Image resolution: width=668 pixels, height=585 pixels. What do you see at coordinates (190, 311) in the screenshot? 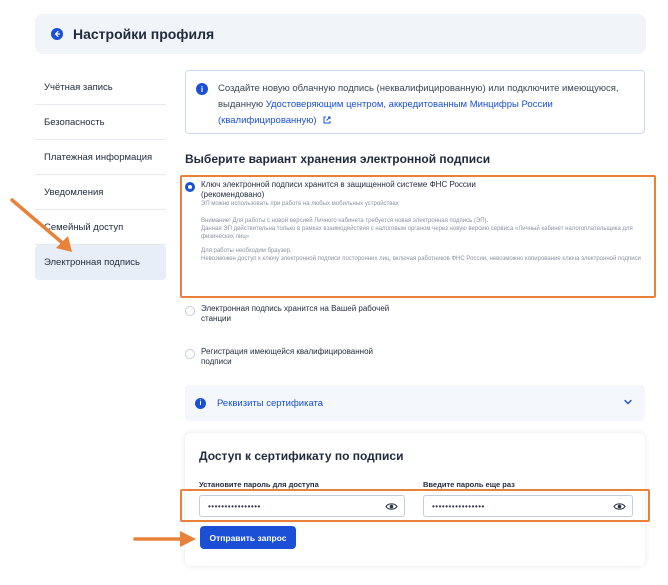
I see `radio-workstation` at bounding box center [190, 311].